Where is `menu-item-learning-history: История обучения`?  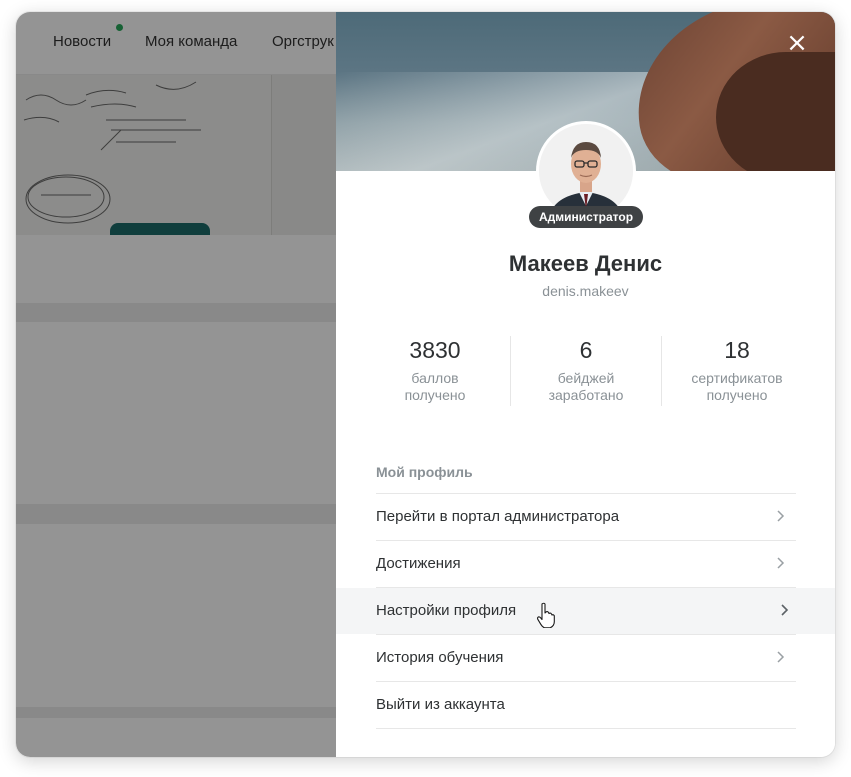 menu-item-learning-history: История обучения is located at coordinates (586, 657).